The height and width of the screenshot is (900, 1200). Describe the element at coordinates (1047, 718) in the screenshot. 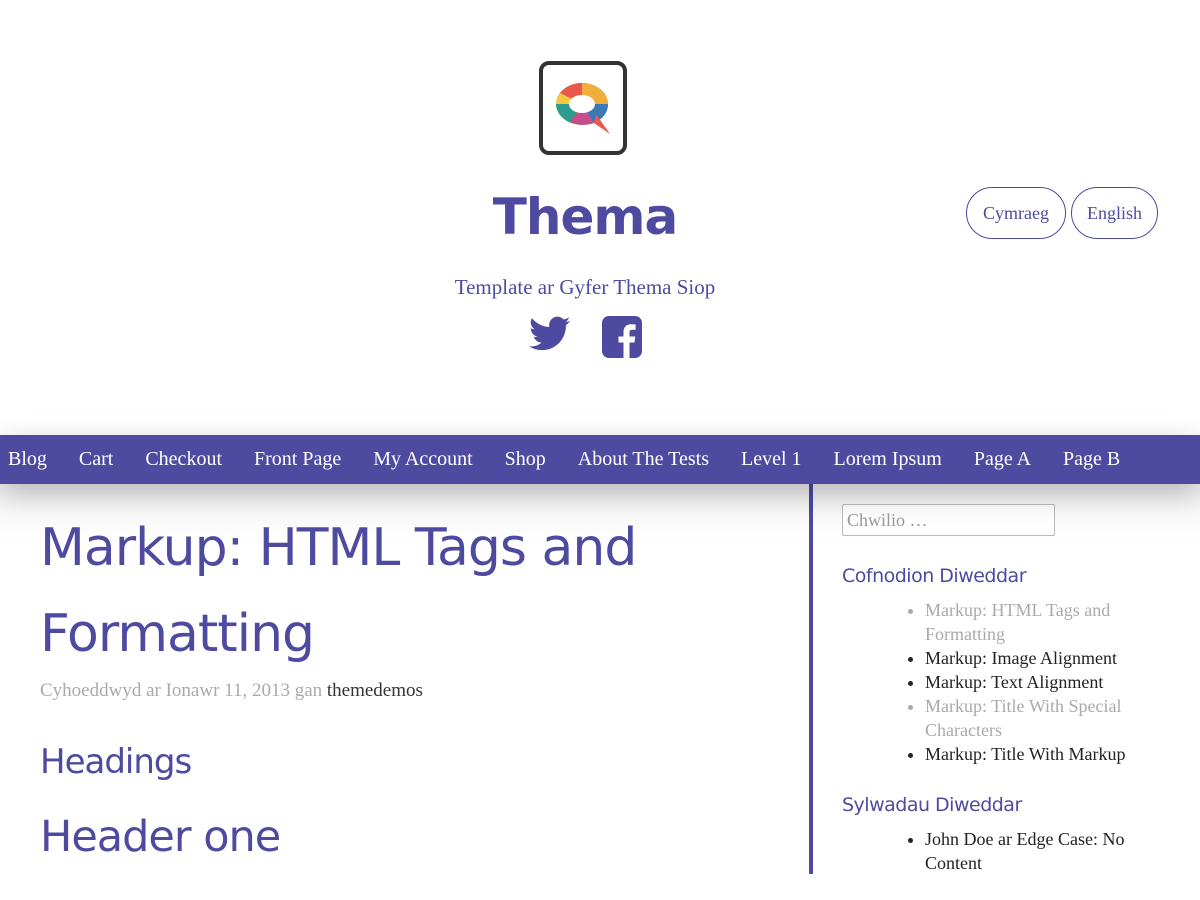

I see `recent-post-link: Markup: Title With Special Characters` at that location.